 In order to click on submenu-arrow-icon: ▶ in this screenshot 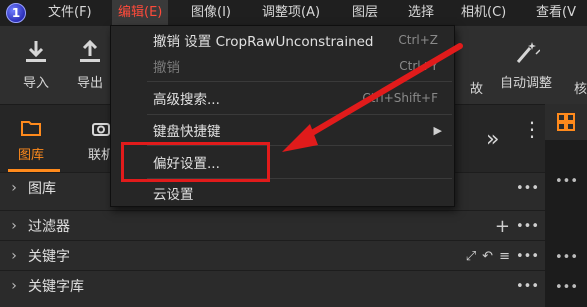, I will do `click(437, 130)`.